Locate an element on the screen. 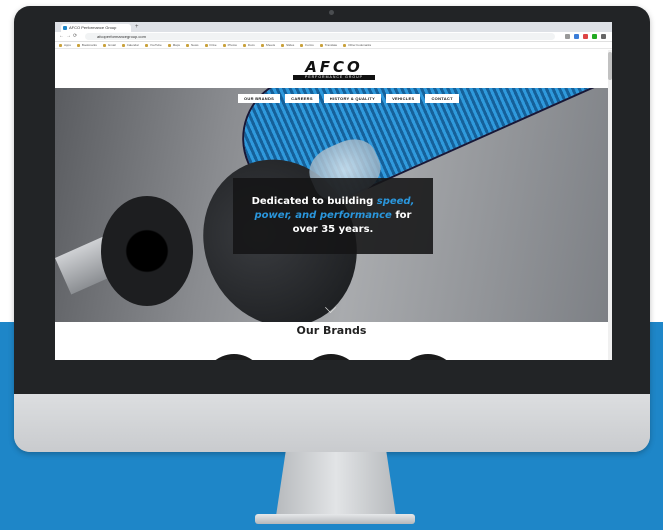  nav-history-quality: HISTORY & QUALITY is located at coordinates (352, 98).